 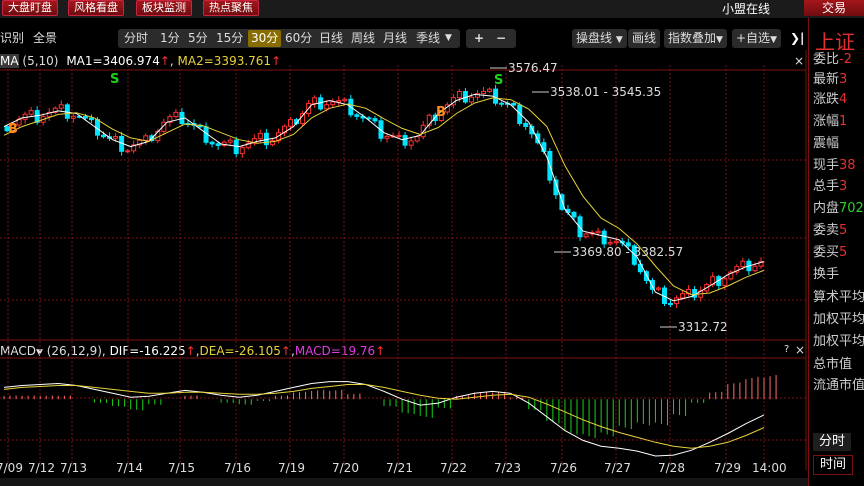 I want to click on trade-button: 交易, so click(x=834, y=8).